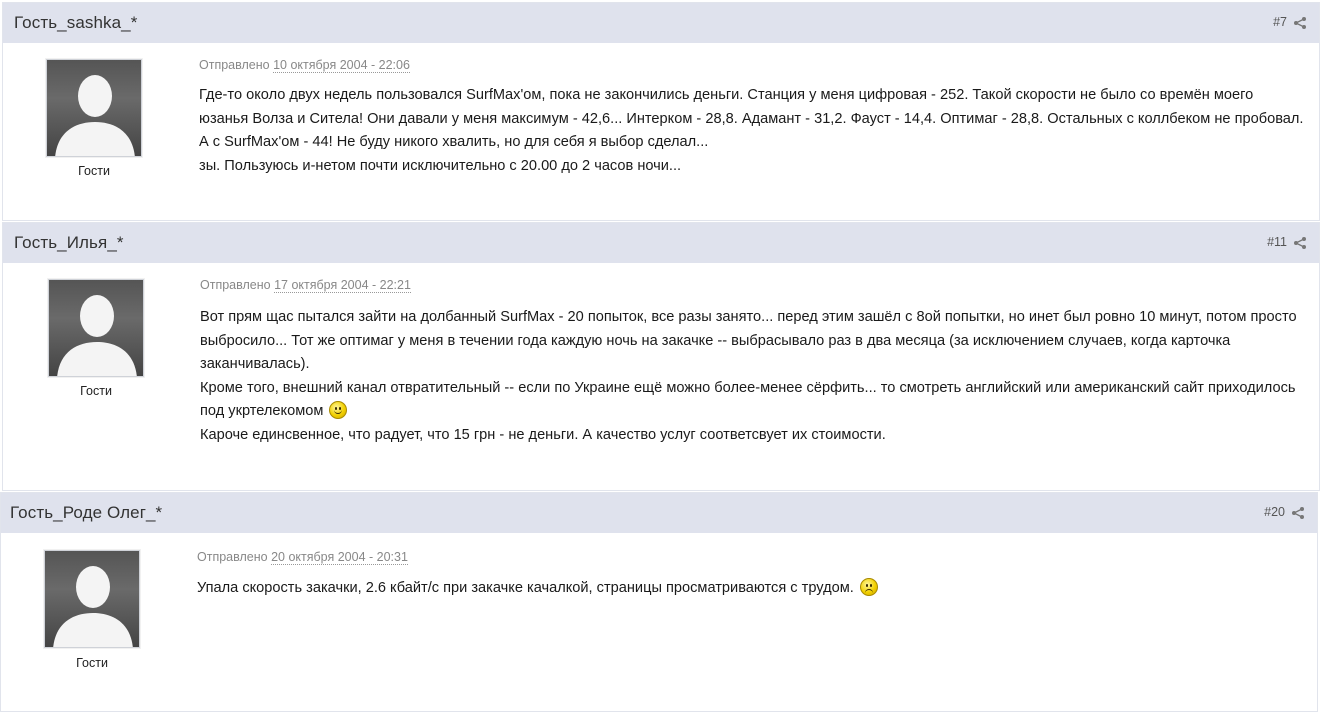 This screenshot has height=712, width=1322. I want to click on post-author-name: Гость_Илья_*, so click(69, 243).